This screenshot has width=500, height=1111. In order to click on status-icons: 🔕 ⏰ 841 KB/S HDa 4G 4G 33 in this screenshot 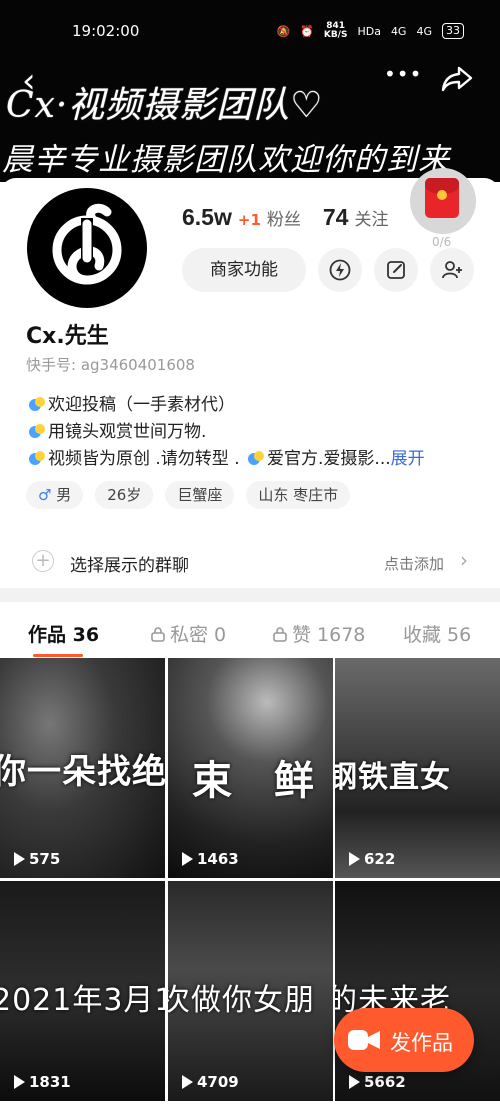, I will do `click(370, 31)`.